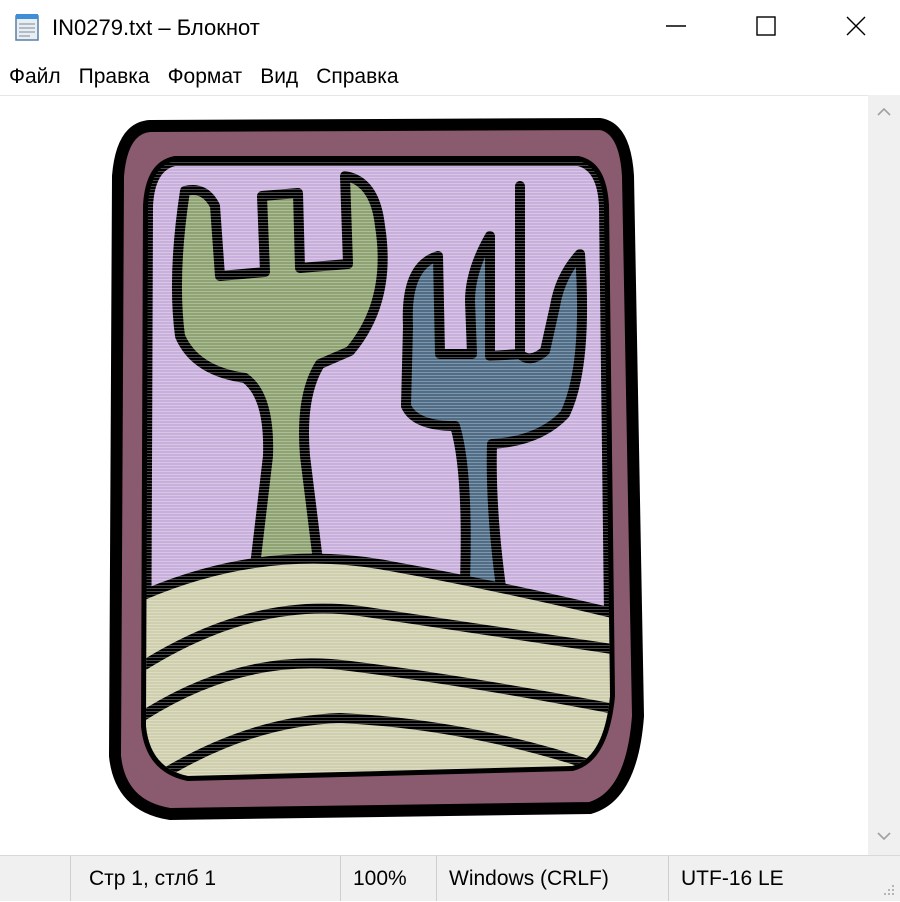 Image resolution: width=900 pixels, height=902 pixels. I want to click on menu-help: Справка, so click(357, 77).